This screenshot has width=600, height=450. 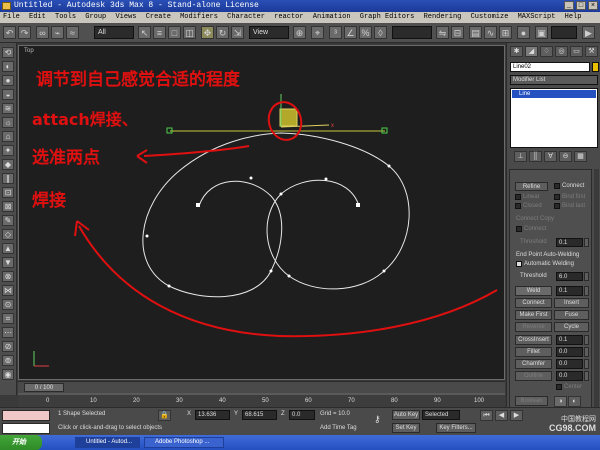 What do you see at coordinates (8, 94) in the screenshot?
I see `tool-icon-4: ◒` at bounding box center [8, 94].